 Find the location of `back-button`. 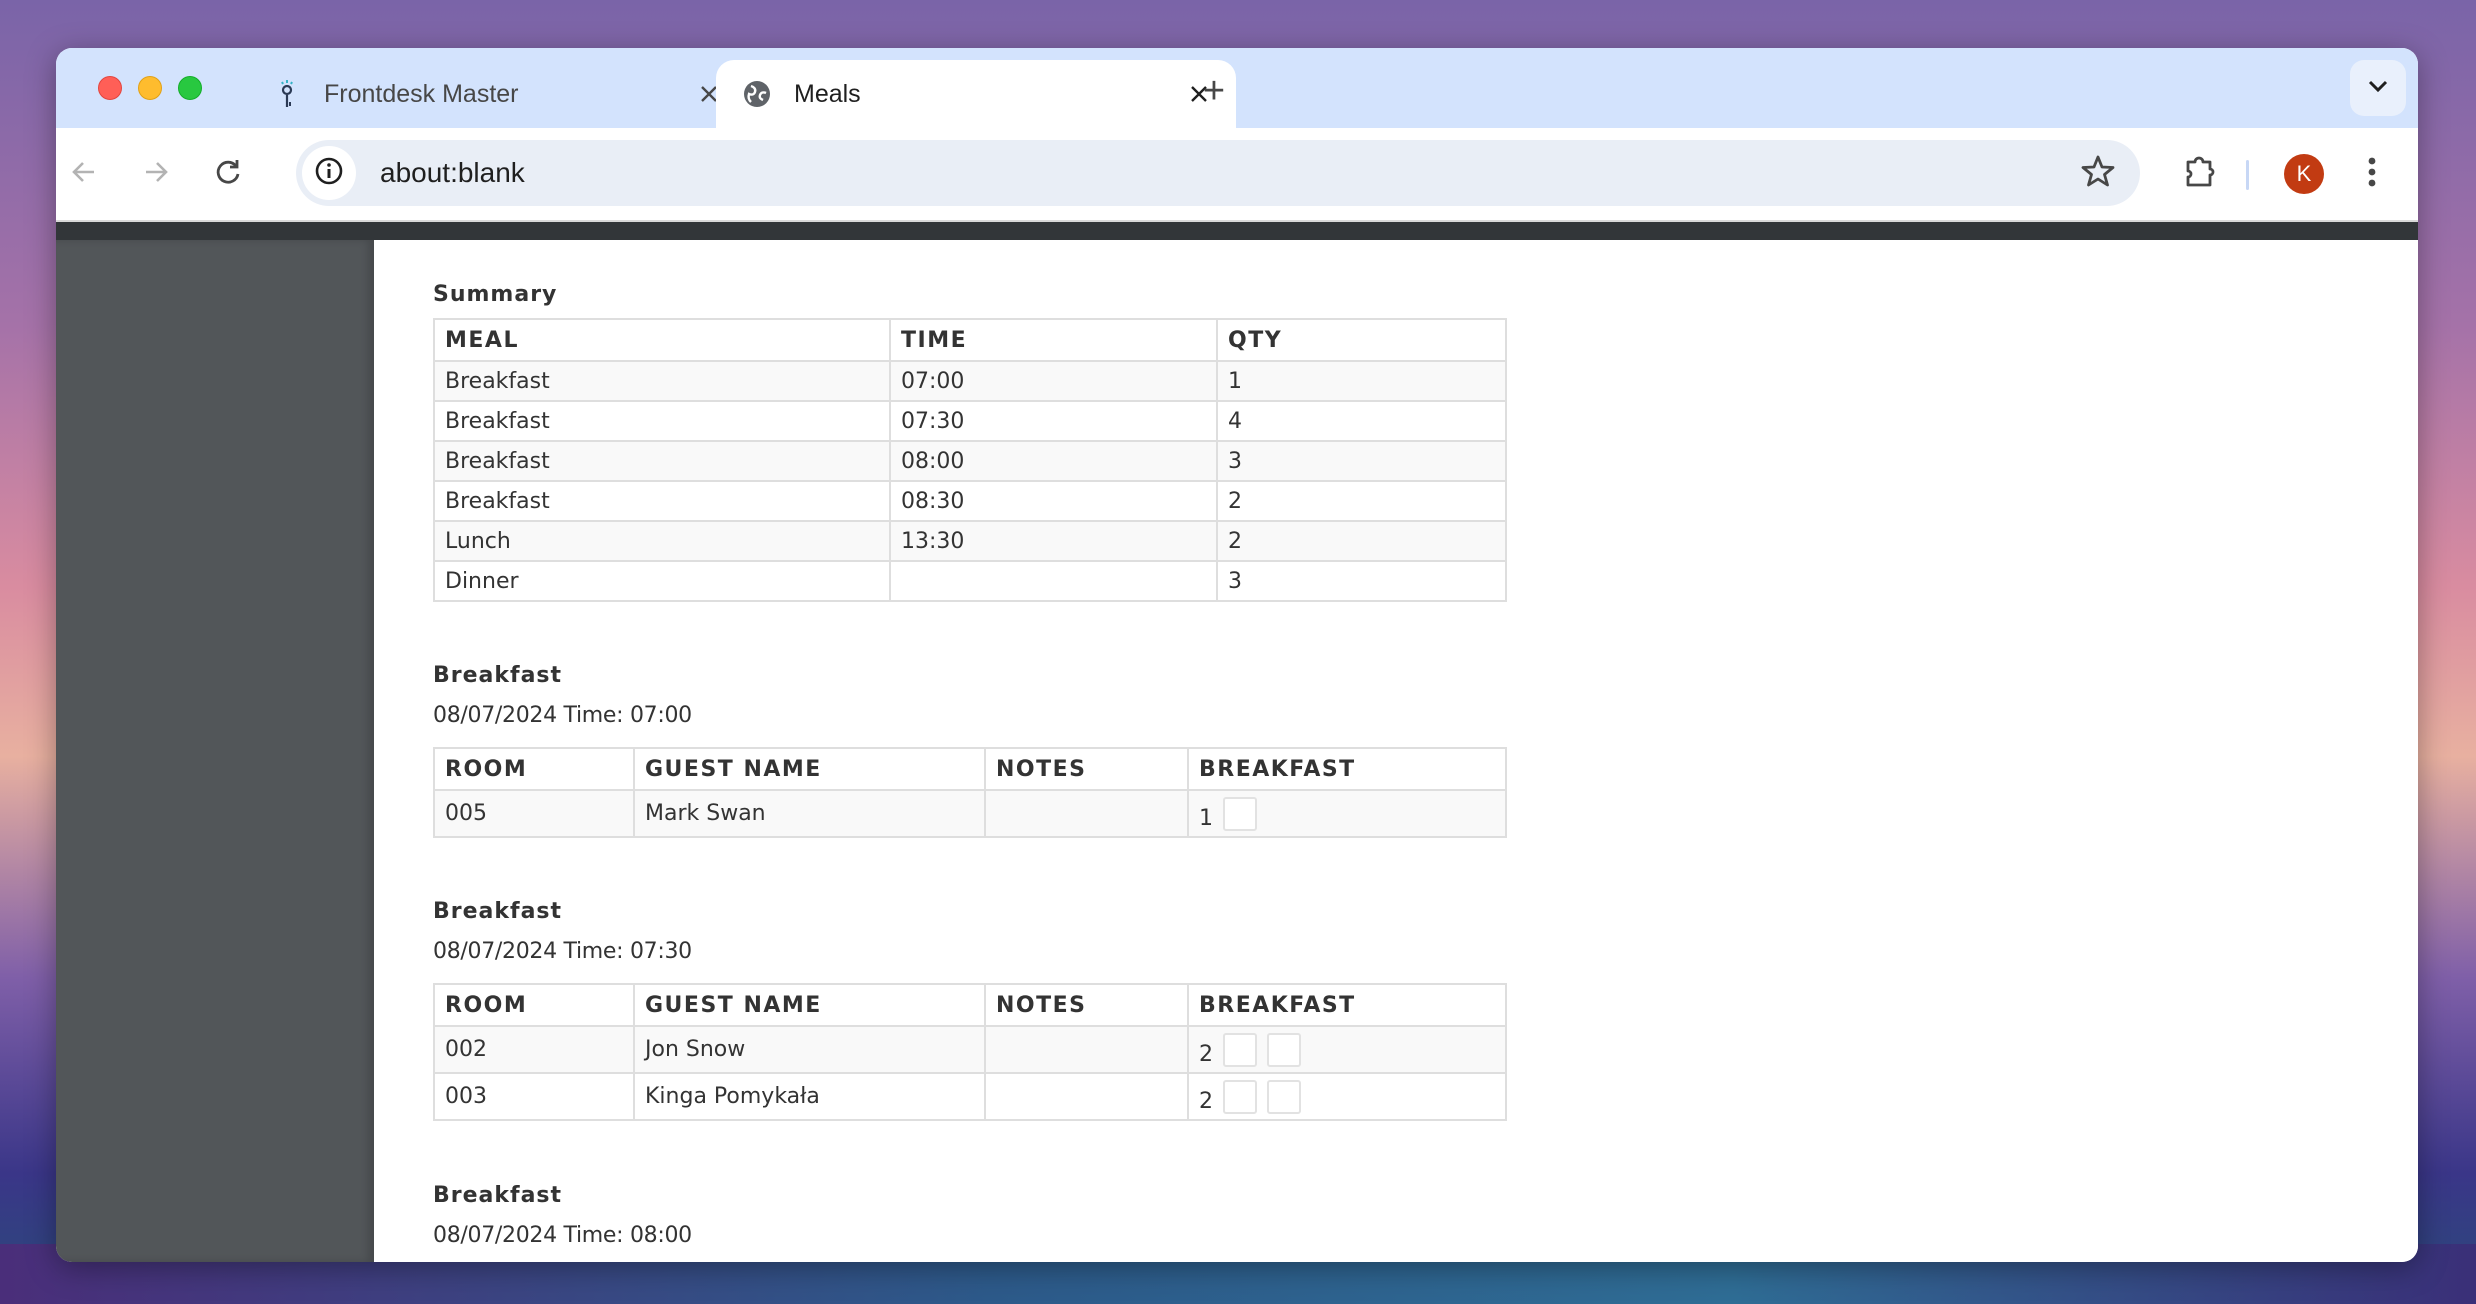

back-button is located at coordinates (84, 174).